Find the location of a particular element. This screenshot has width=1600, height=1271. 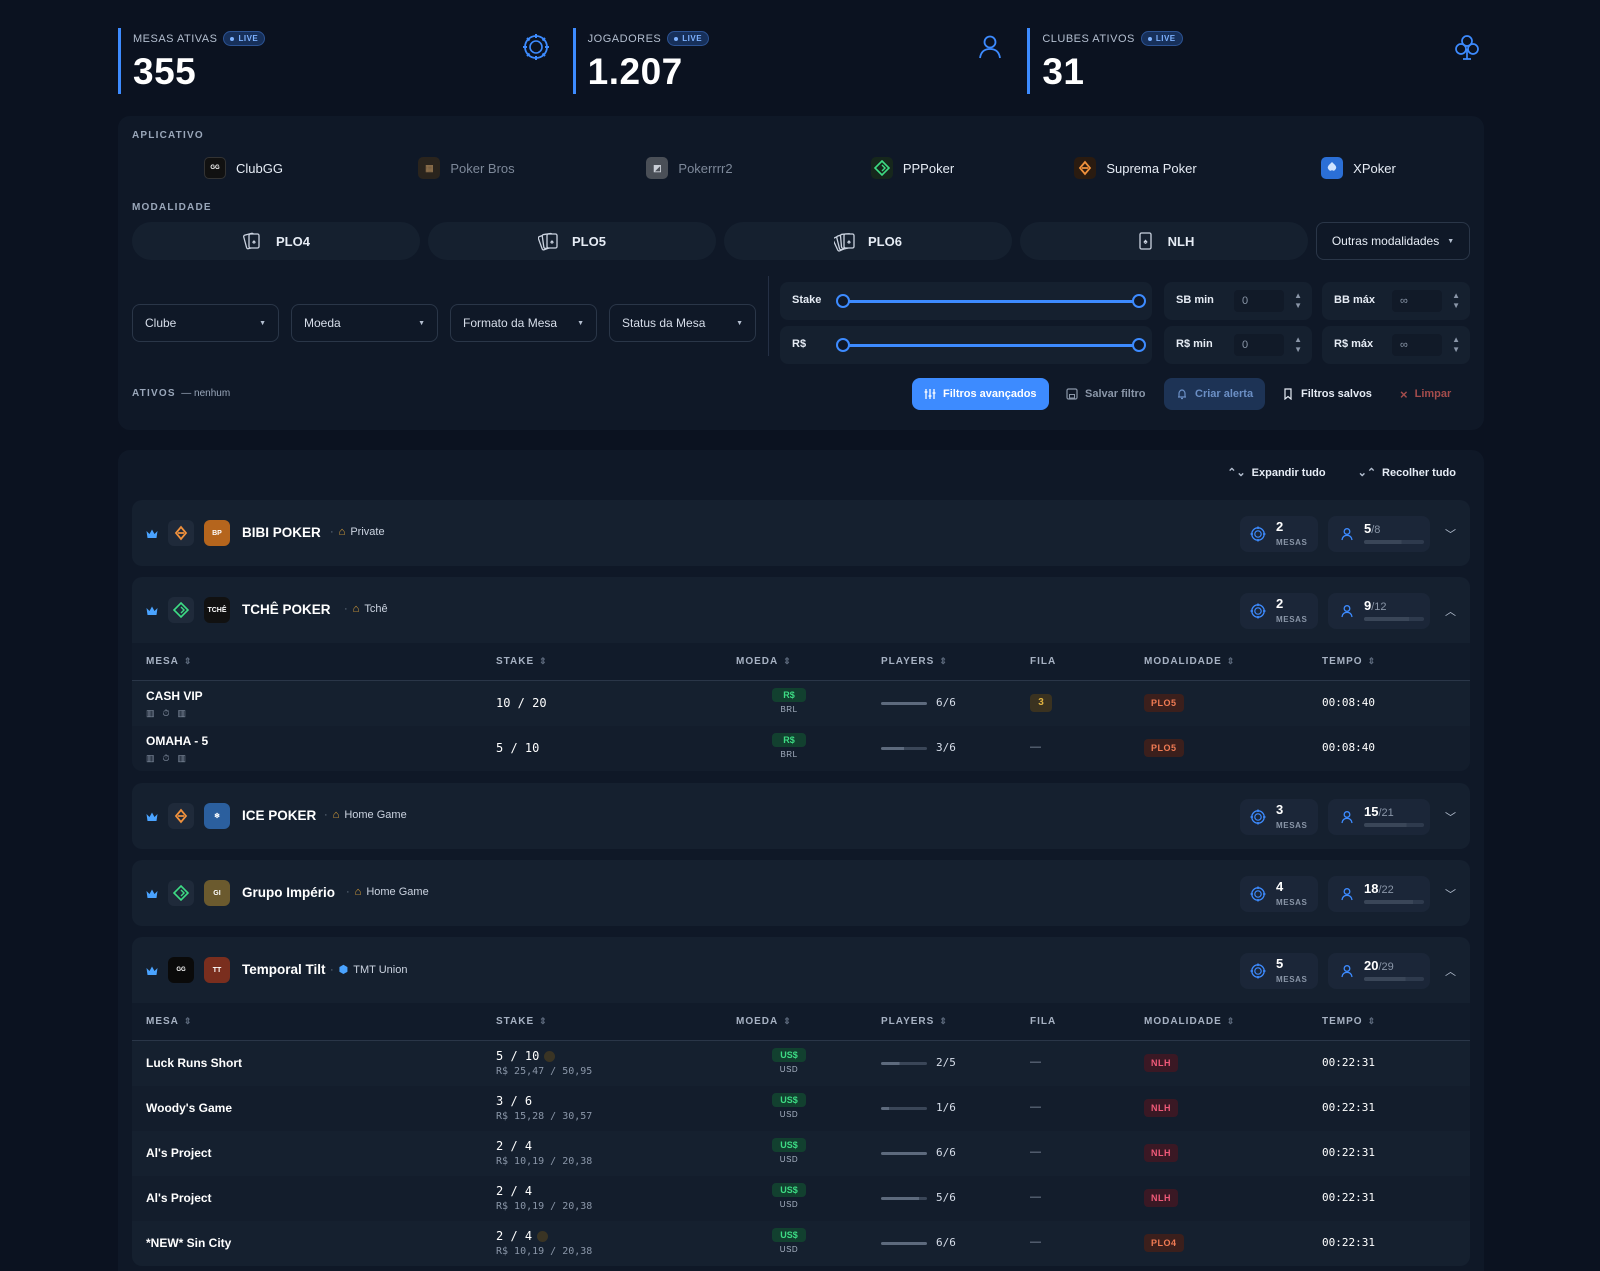

players-value: 6/6 is located at coordinates (946, 1152).